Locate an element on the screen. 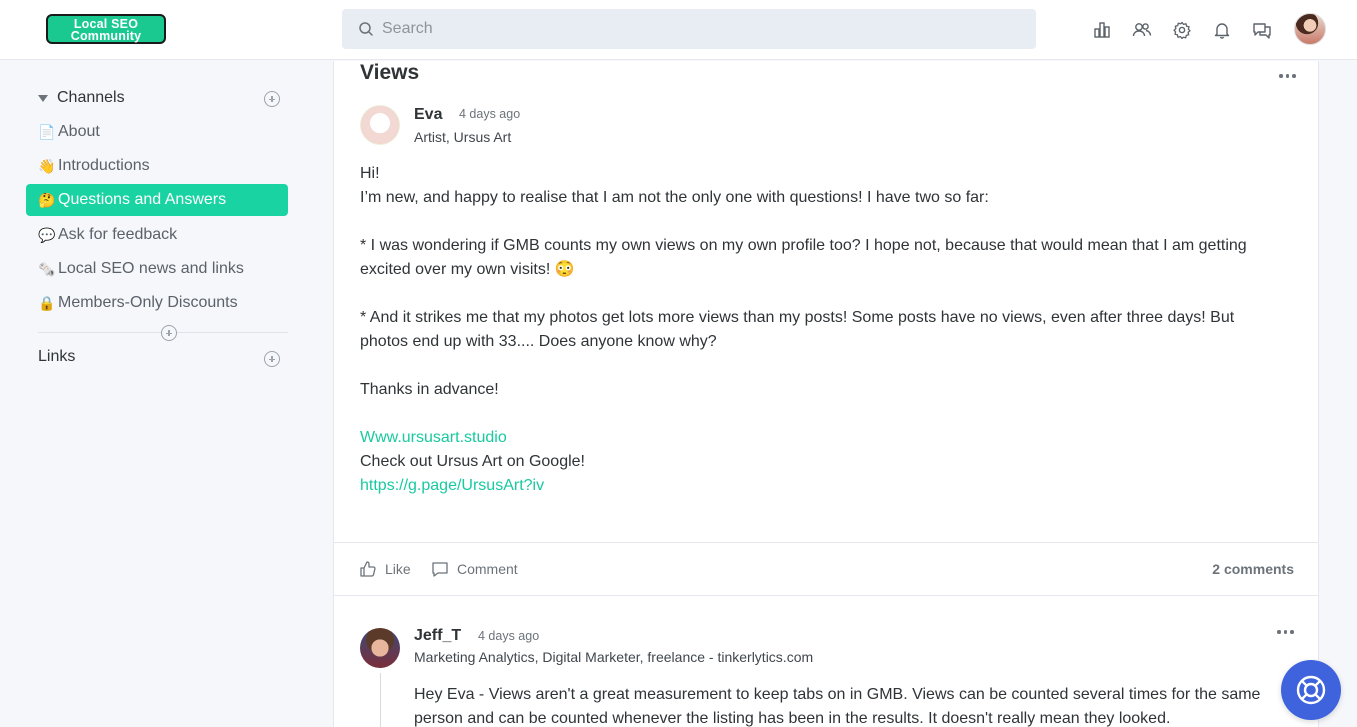 Image resolution: width=1357 pixels, height=727 pixels. add-channel-icon is located at coordinates (272, 99).